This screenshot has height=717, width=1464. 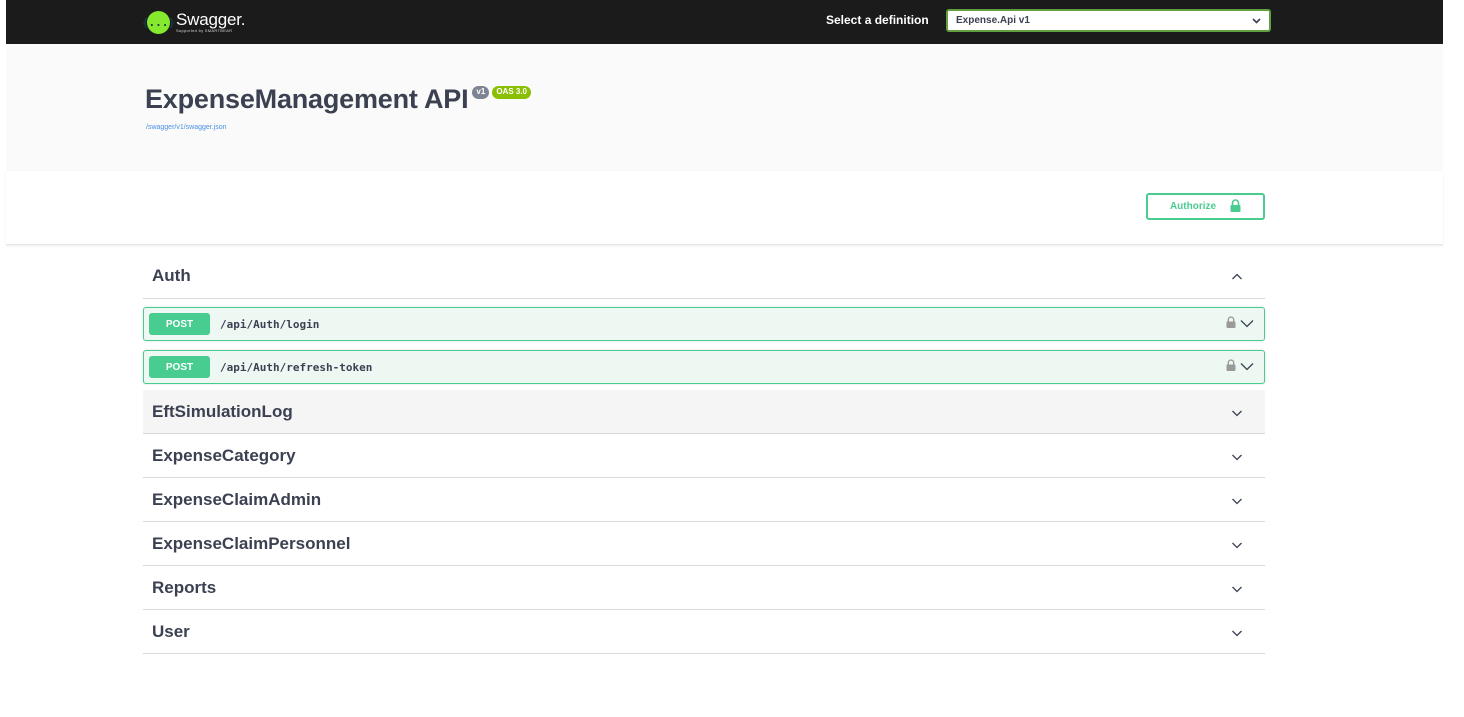 I want to click on logo-subtitle: Supported by SMARTBEAR, so click(x=204, y=30).